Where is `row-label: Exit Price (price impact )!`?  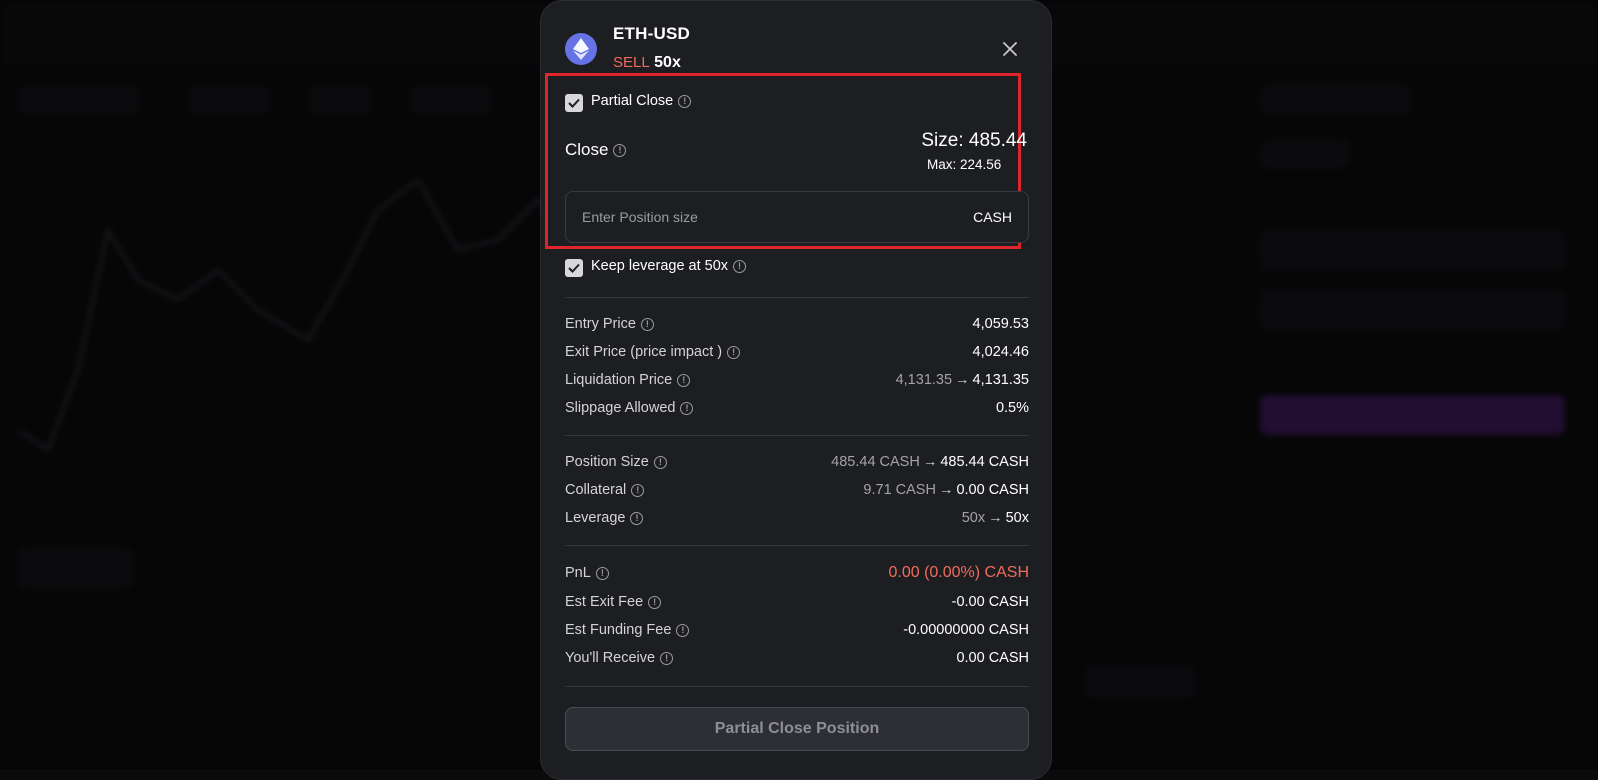 row-label: Exit Price (price impact )! is located at coordinates (652, 352).